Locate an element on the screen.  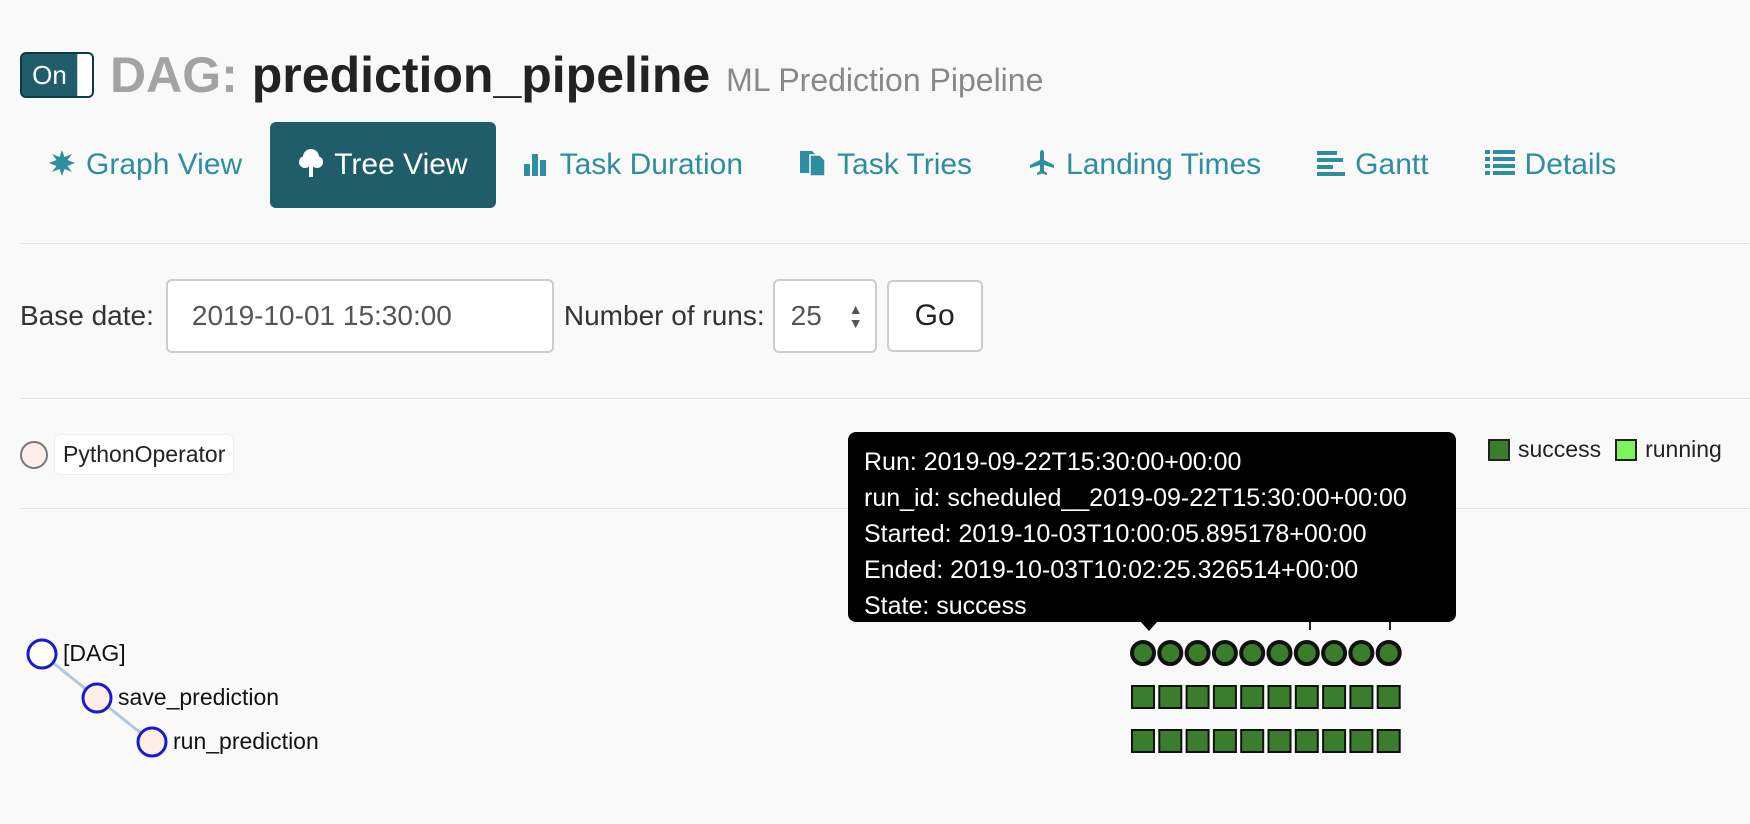
tab-task-duration: Task Duration is located at coordinates (633, 165).